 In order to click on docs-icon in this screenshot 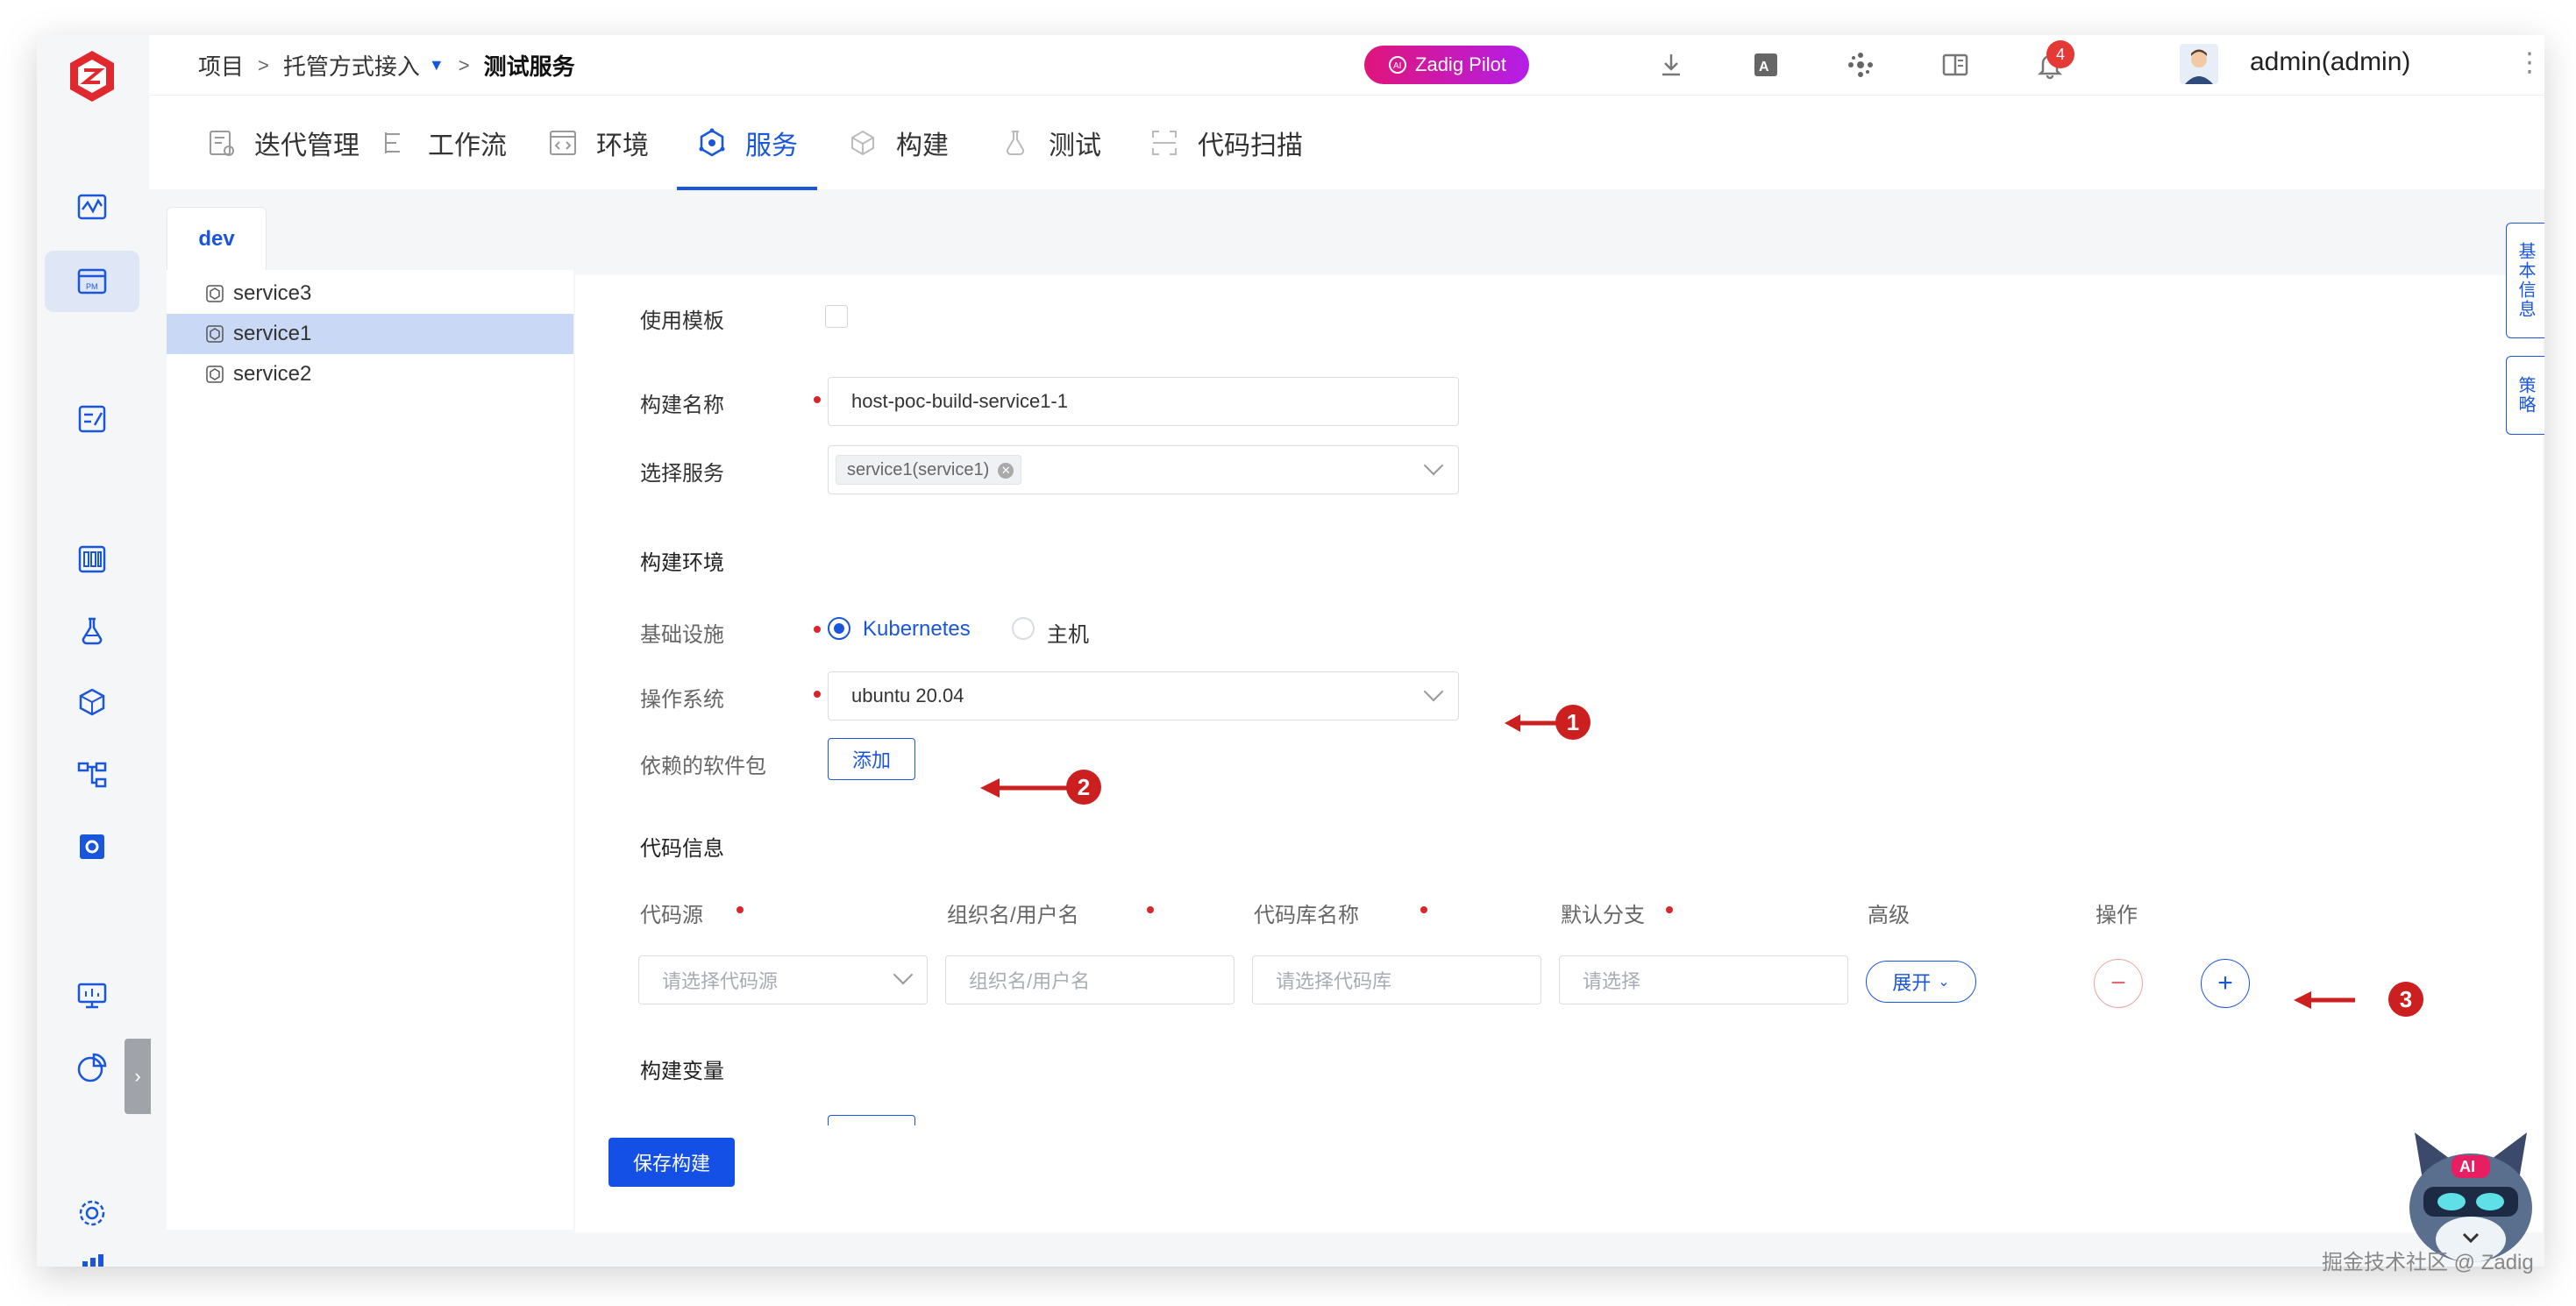, I will do `click(92, 1256)`.